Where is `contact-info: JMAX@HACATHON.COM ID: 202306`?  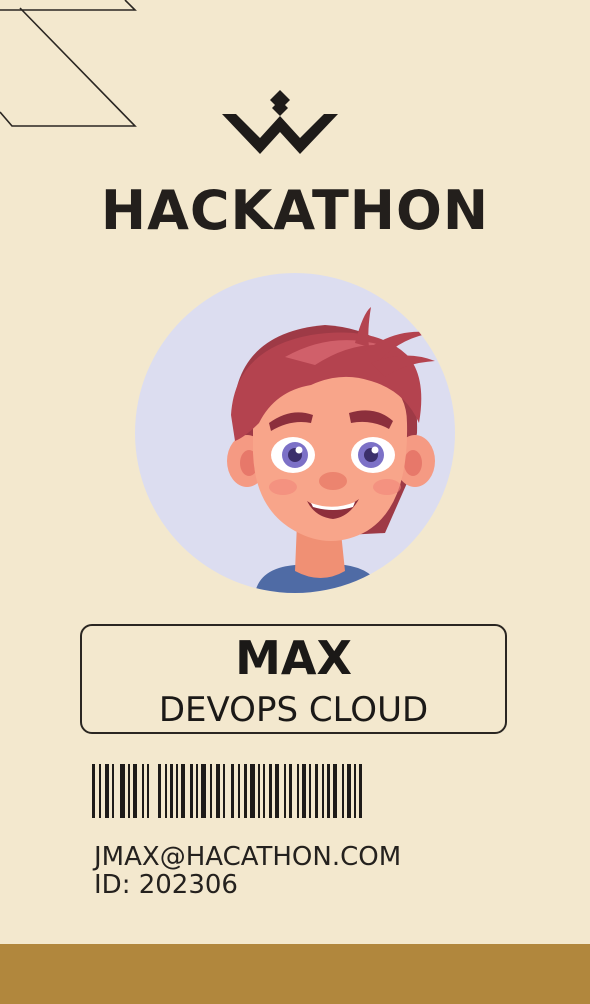 contact-info: JMAX@HACATHON.COM ID: 202306 is located at coordinates (247, 871).